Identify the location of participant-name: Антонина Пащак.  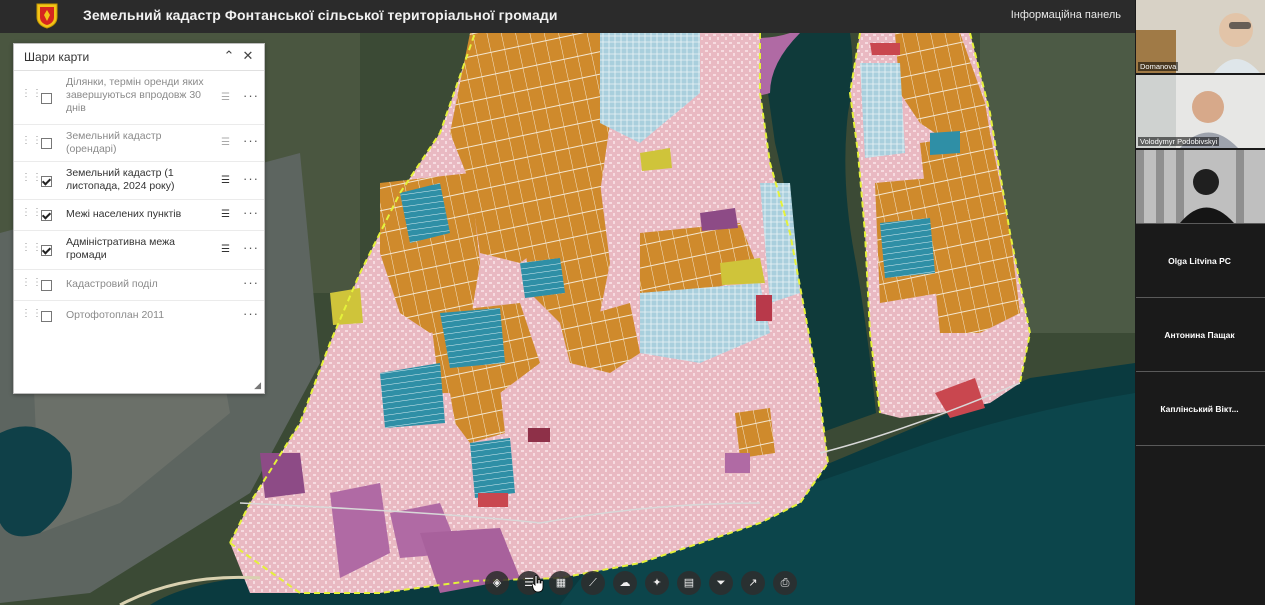
(1199, 335).